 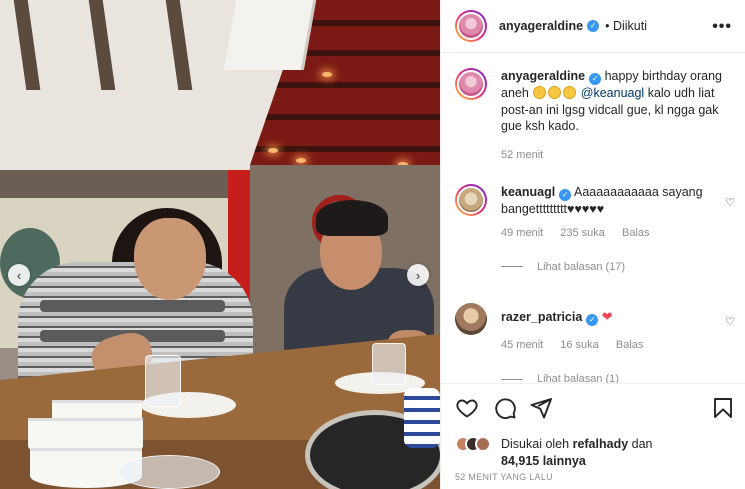 I want to click on mention-link: @keanuagl, so click(x=612, y=93).